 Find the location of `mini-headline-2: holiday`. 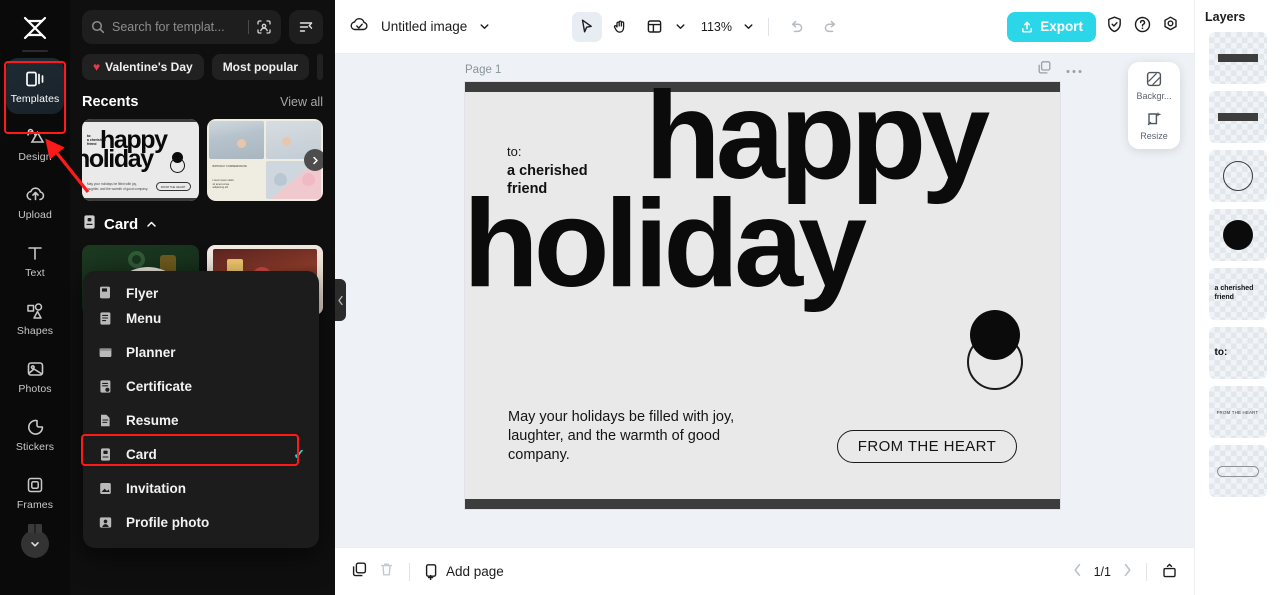

mini-headline-2: holiday is located at coordinates (118, 159).